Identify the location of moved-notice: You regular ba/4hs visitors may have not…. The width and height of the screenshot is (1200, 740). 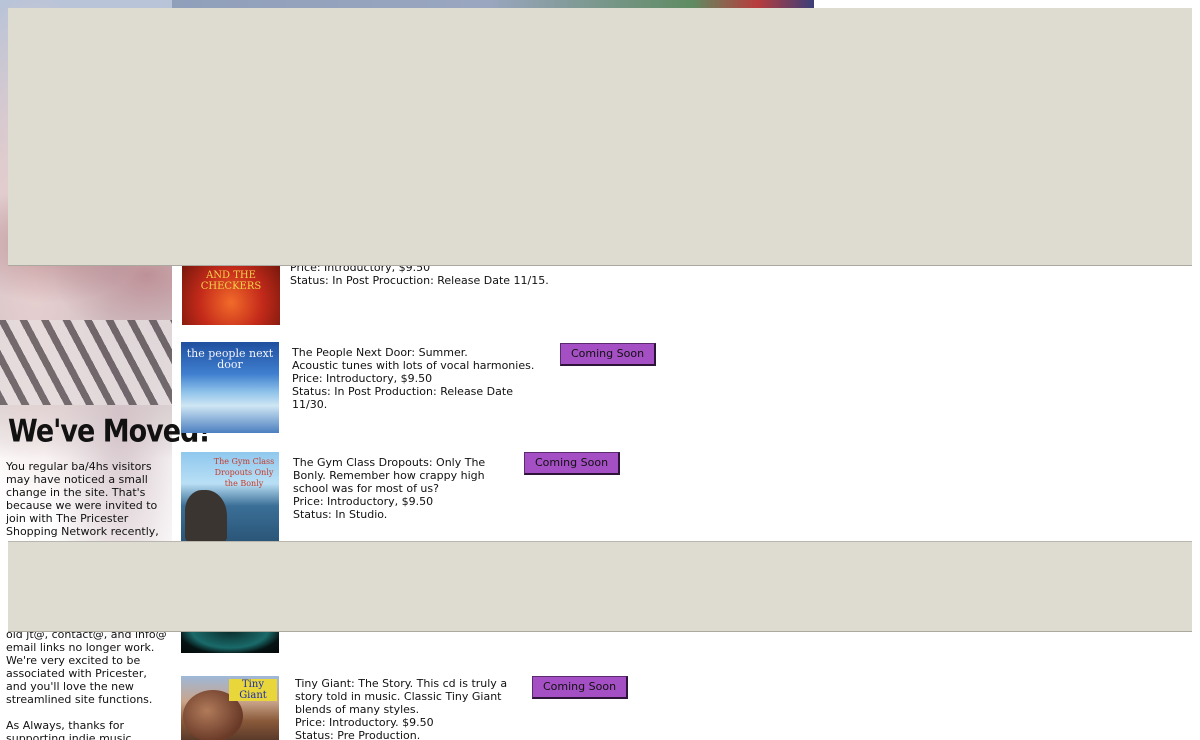
(88, 505).